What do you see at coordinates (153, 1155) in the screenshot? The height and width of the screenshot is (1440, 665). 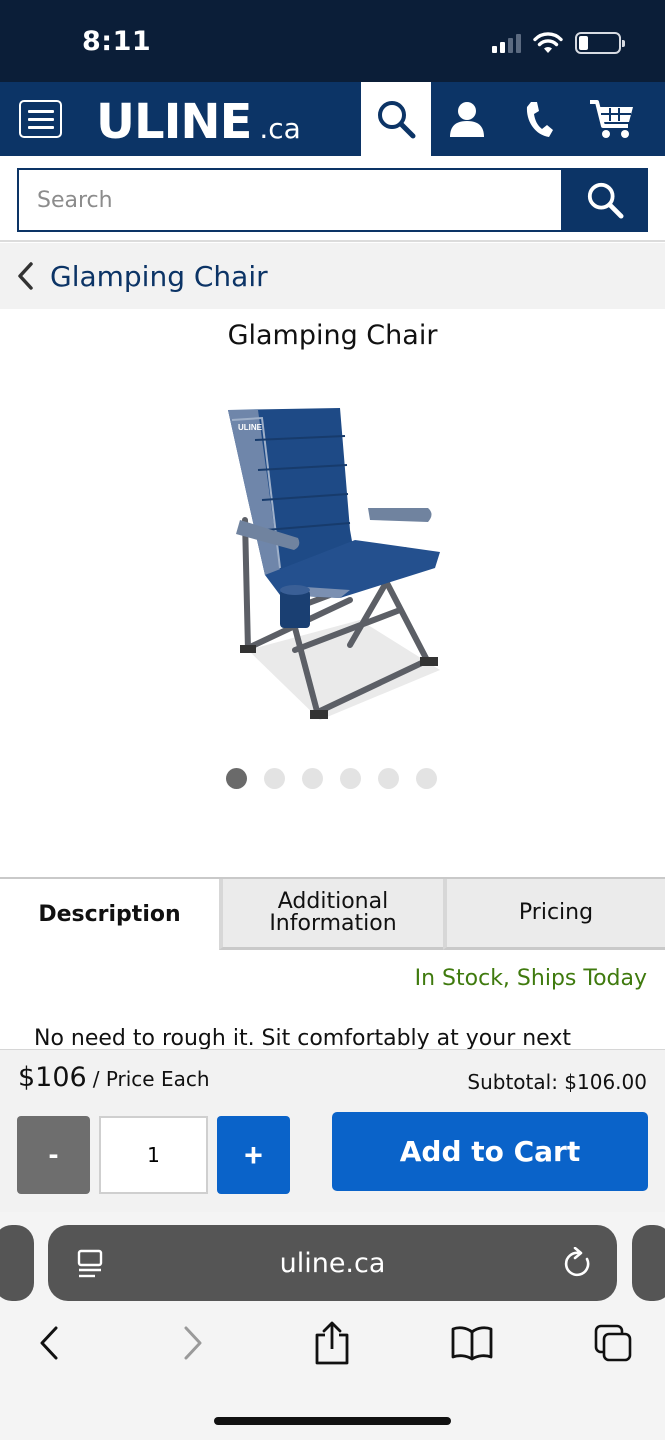 I see `quantity-input` at bounding box center [153, 1155].